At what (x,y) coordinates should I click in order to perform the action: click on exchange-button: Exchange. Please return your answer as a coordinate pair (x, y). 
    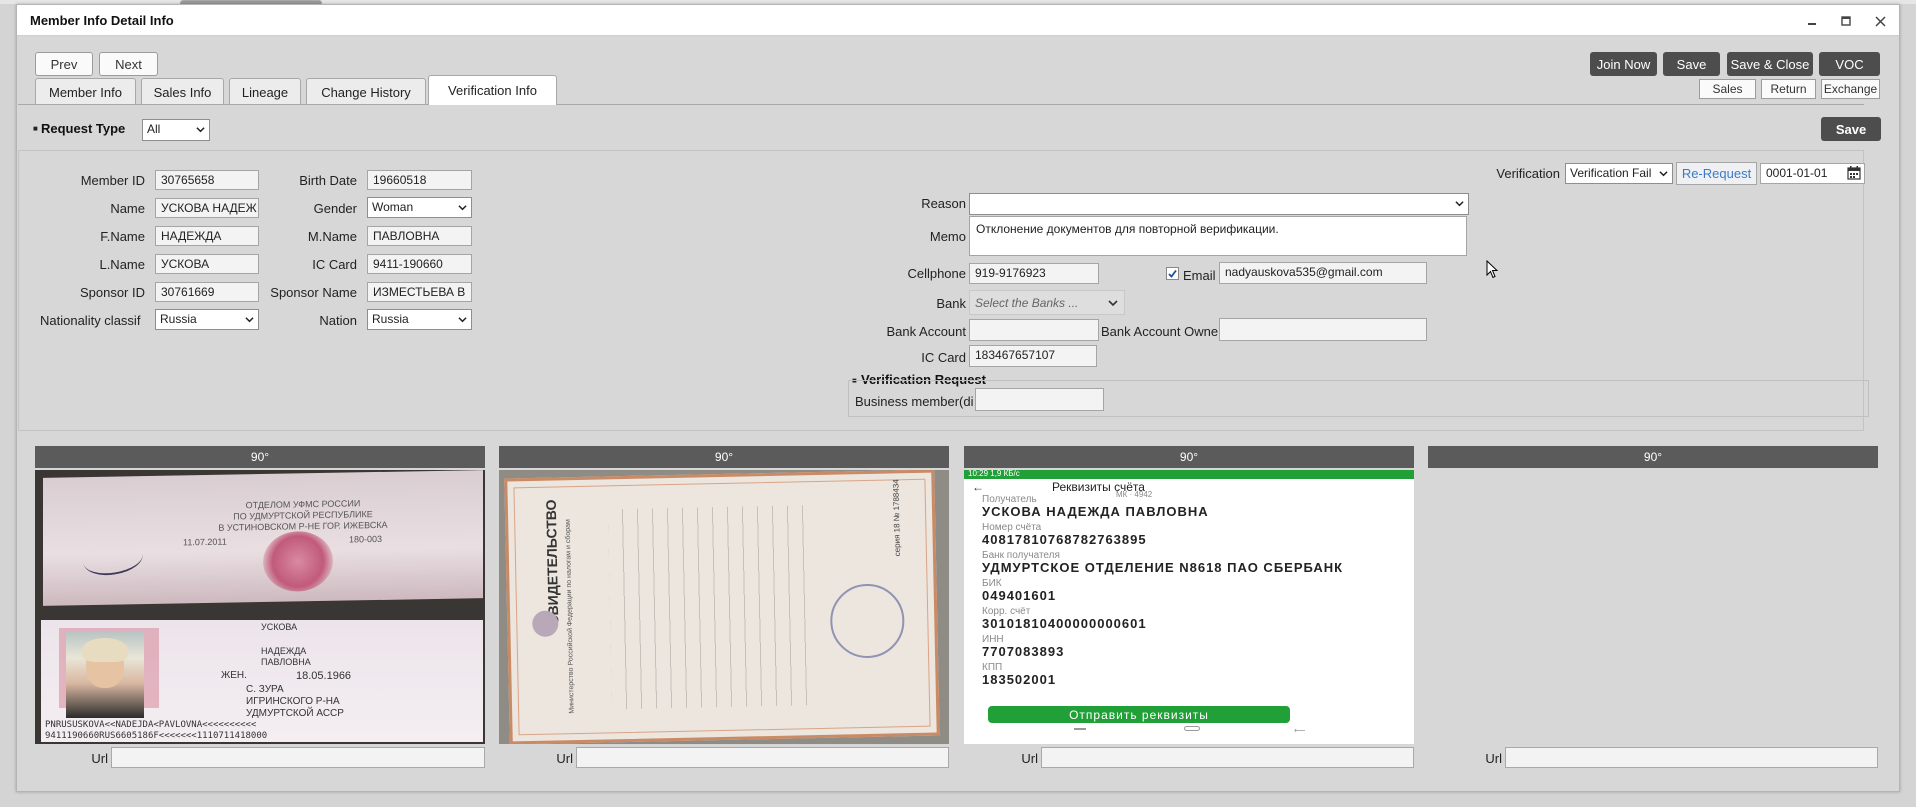
    Looking at the image, I should click on (1850, 89).